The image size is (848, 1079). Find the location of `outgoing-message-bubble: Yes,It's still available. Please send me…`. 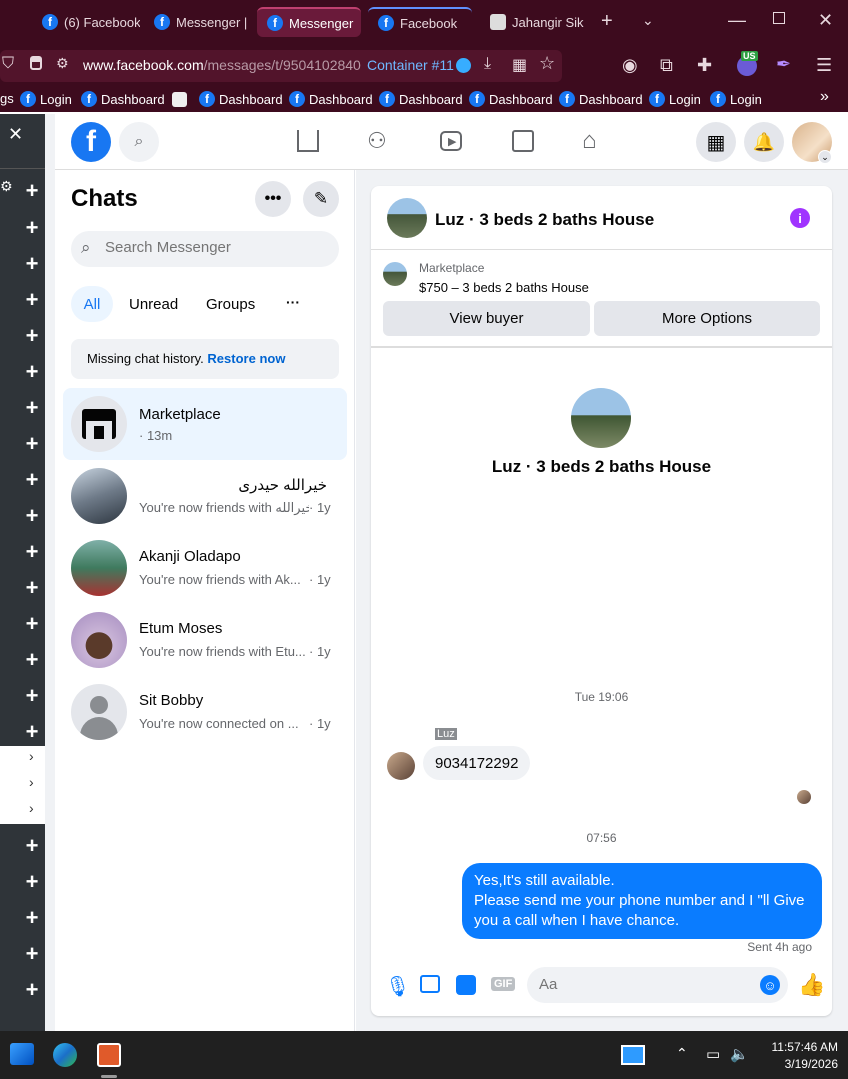

outgoing-message-bubble: Yes,It's still available. Please send me… is located at coordinates (642, 901).